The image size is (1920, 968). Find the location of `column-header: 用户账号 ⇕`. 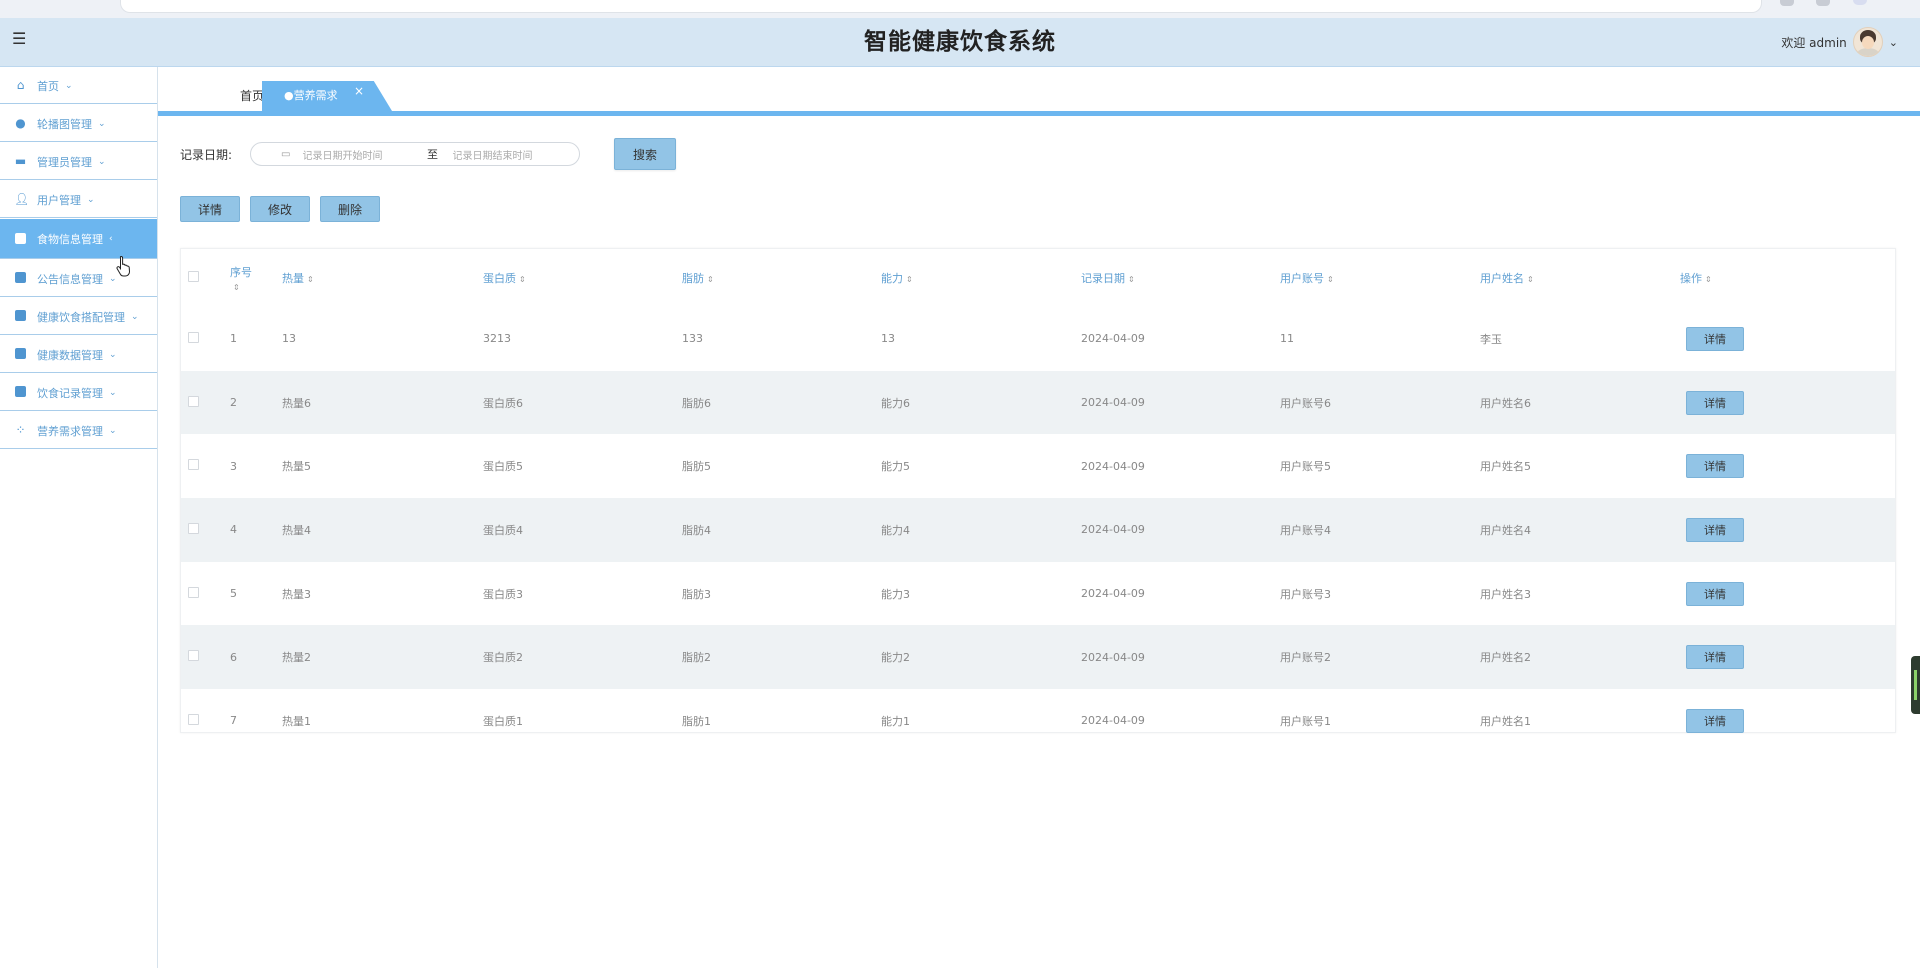

column-header: 用户账号 ⇕ is located at coordinates (1379, 278).